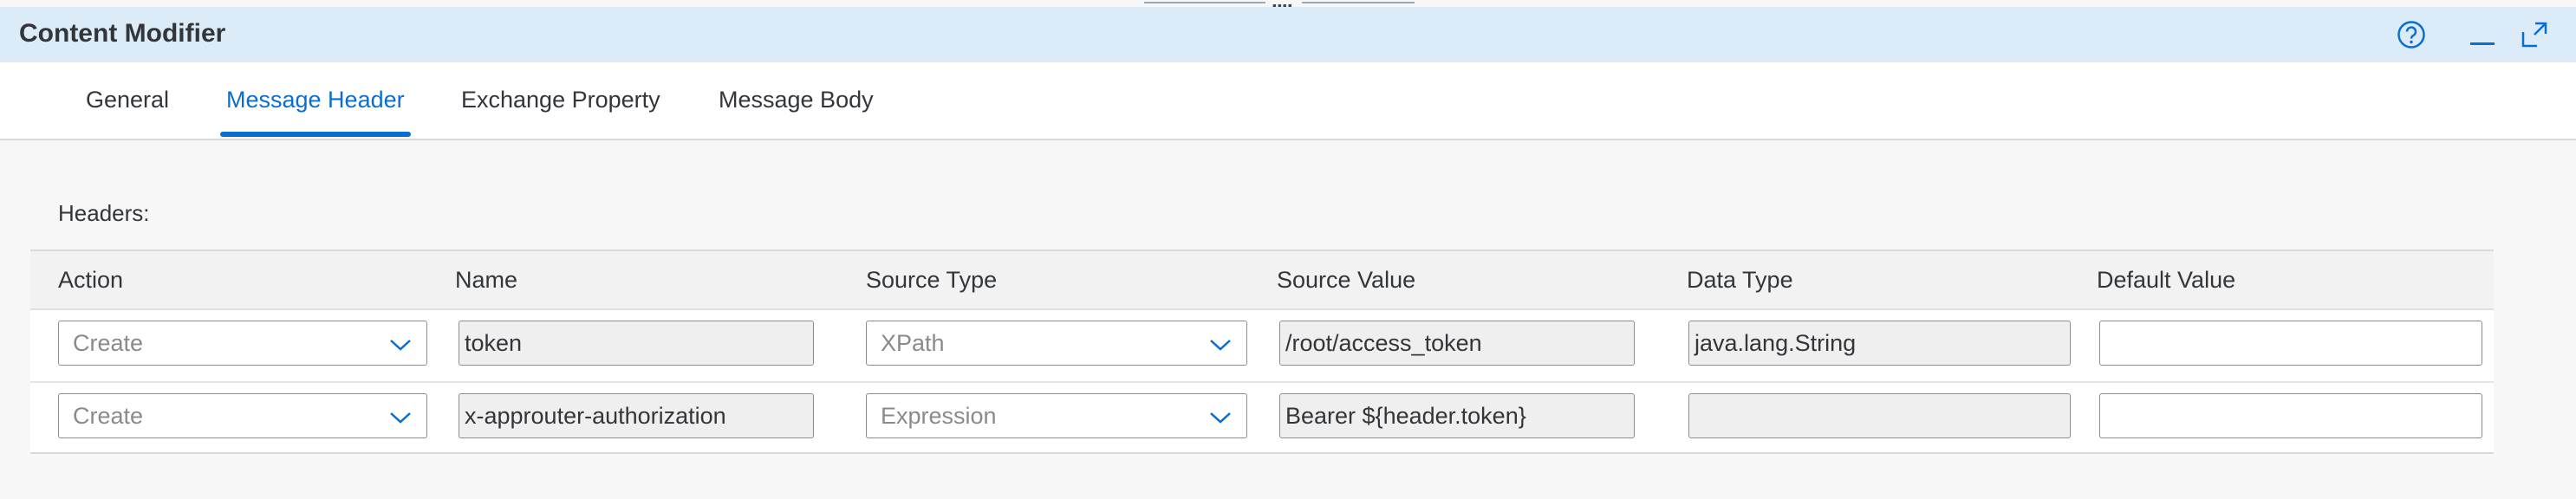 The width and height of the screenshot is (2576, 499). Describe the element at coordinates (2411, 34) in the screenshot. I see `help-icon` at that location.